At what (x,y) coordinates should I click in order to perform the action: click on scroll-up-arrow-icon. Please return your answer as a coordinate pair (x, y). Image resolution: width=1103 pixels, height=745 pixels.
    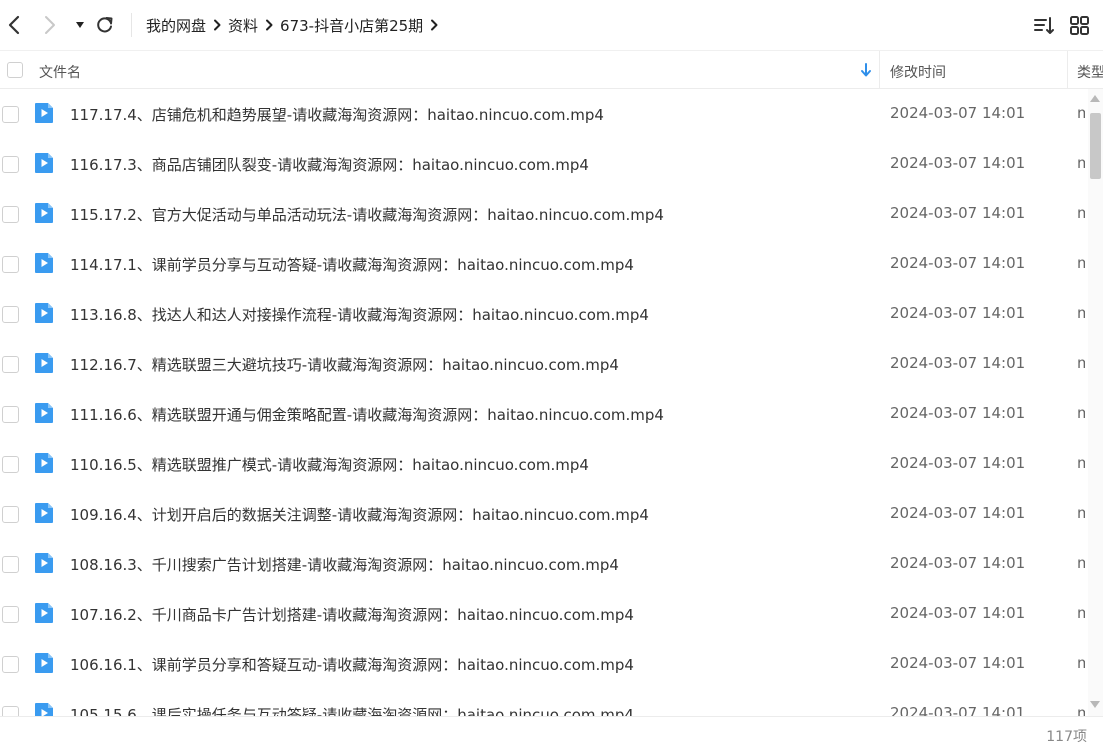
    Looking at the image, I should click on (1095, 98).